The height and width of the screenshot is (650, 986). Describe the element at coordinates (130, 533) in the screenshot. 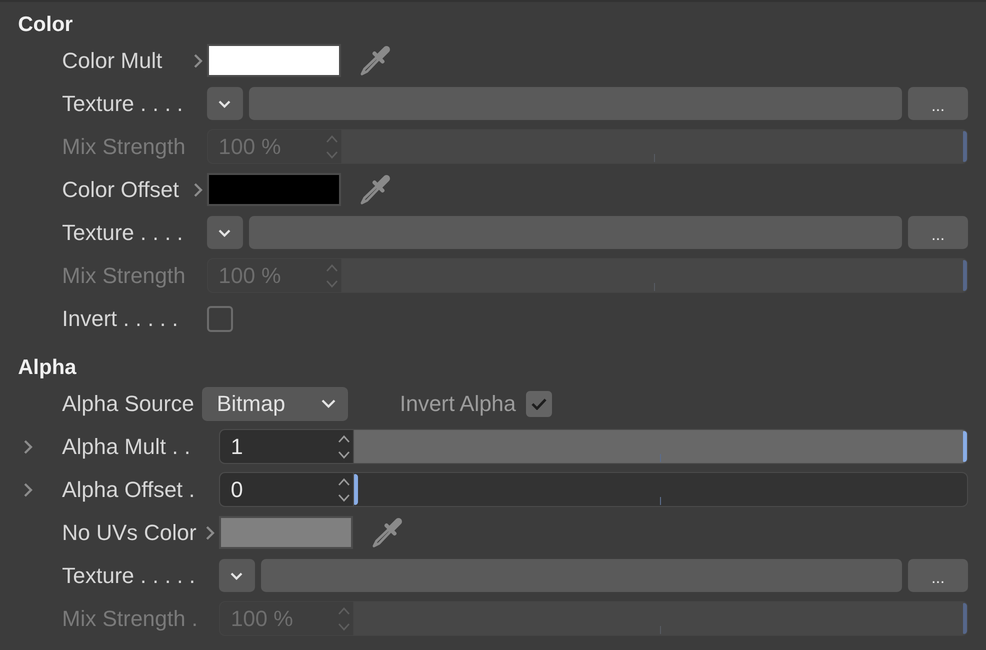

I see `field-label: No UVs Color` at that location.